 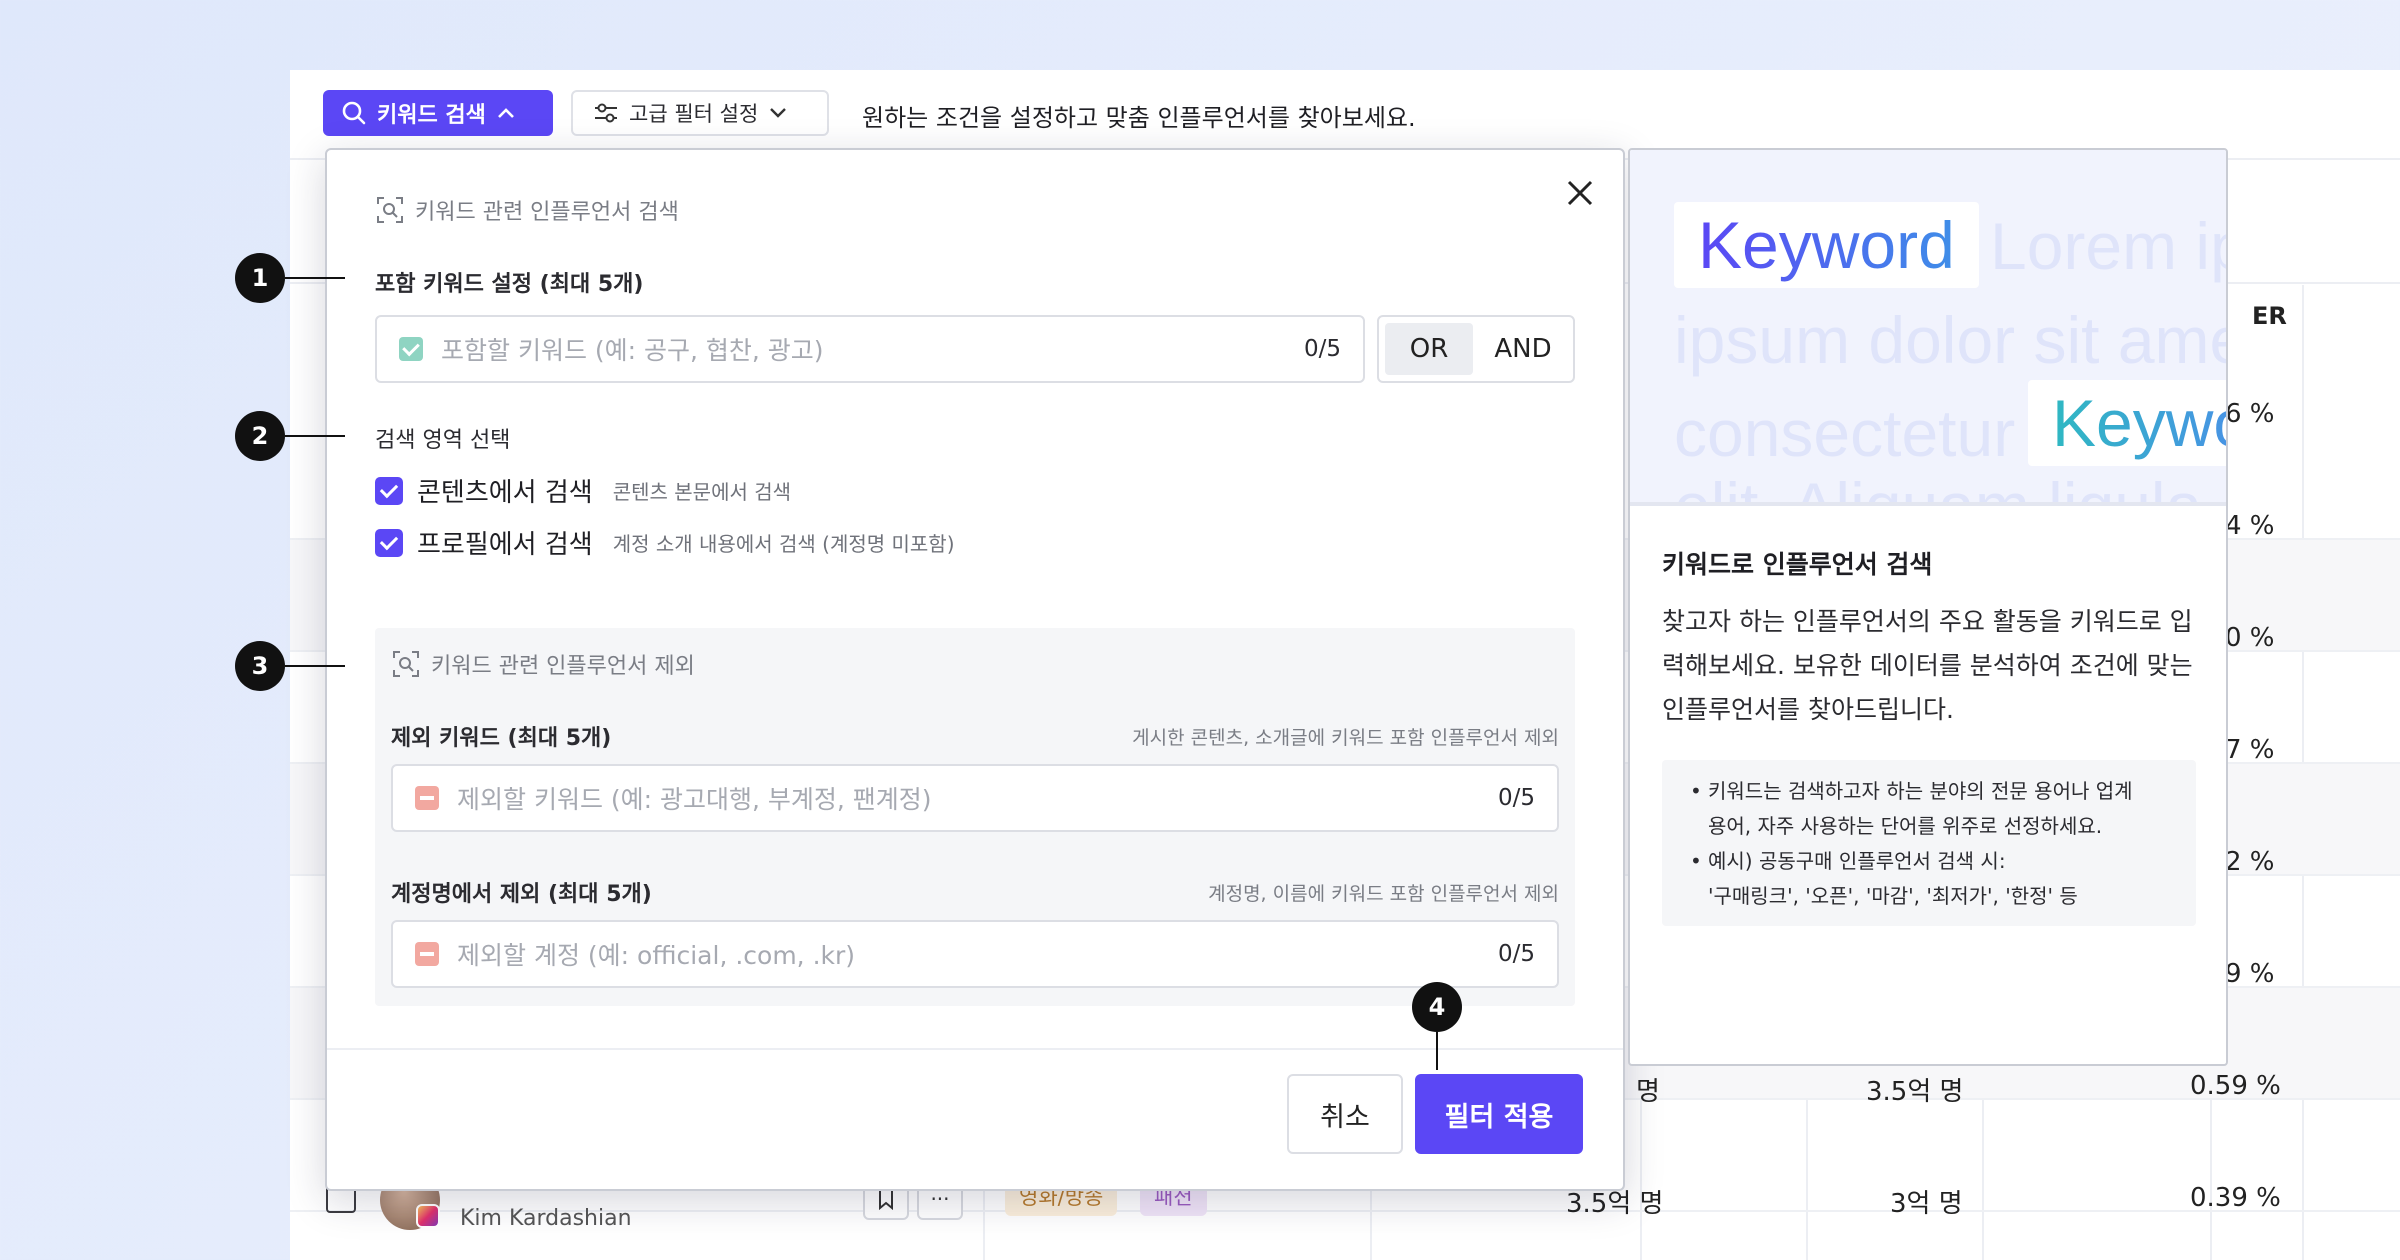 What do you see at coordinates (389, 542) in the screenshot?
I see `profile-checkbox` at bounding box center [389, 542].